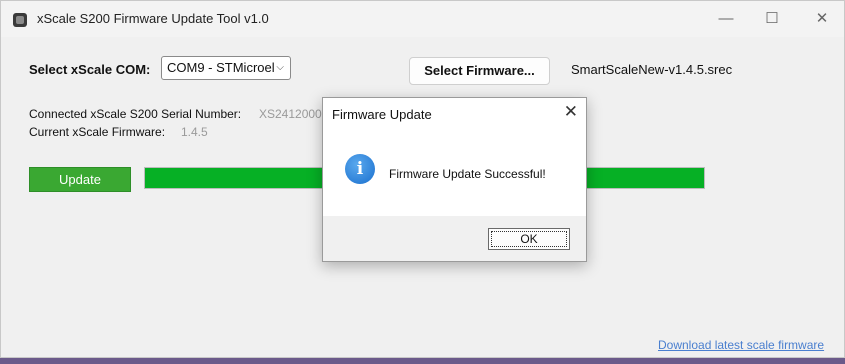 The height and width of the screenshot is (364, 845). What do you see at coordinates (290, 114) in the screenshot?
I see `serial-value: XS2412000` at bounding box center [290, 114].